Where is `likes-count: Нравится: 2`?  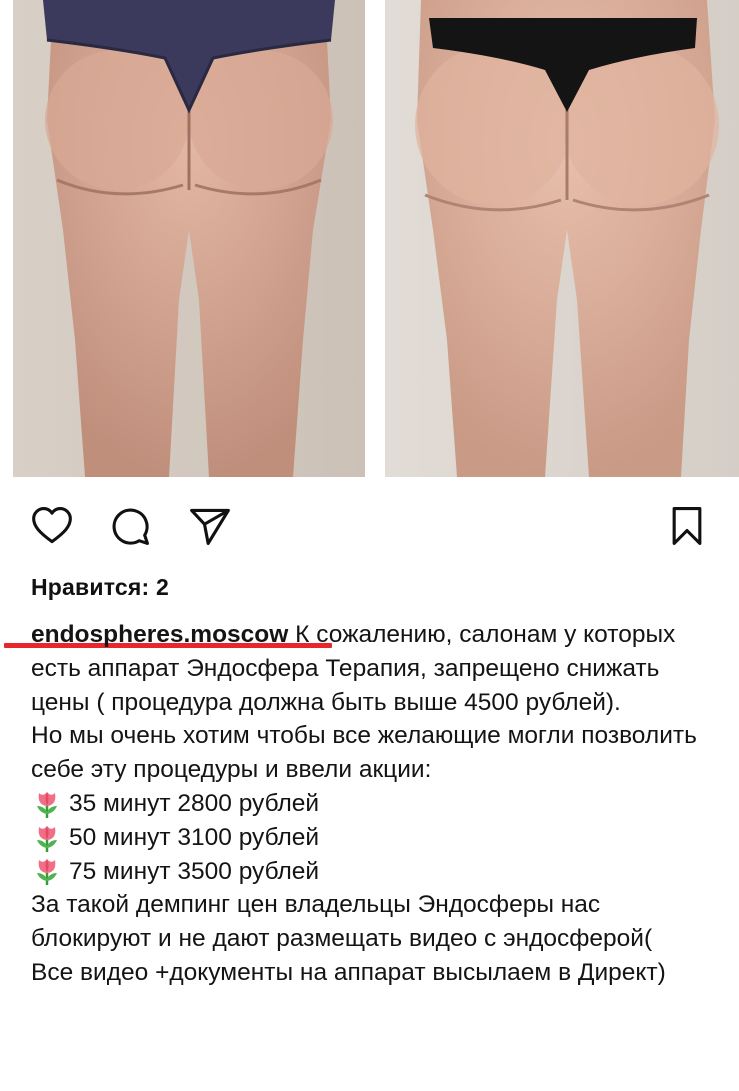 likes-count: Нравится: 2 is located at coordinates (100, 587).